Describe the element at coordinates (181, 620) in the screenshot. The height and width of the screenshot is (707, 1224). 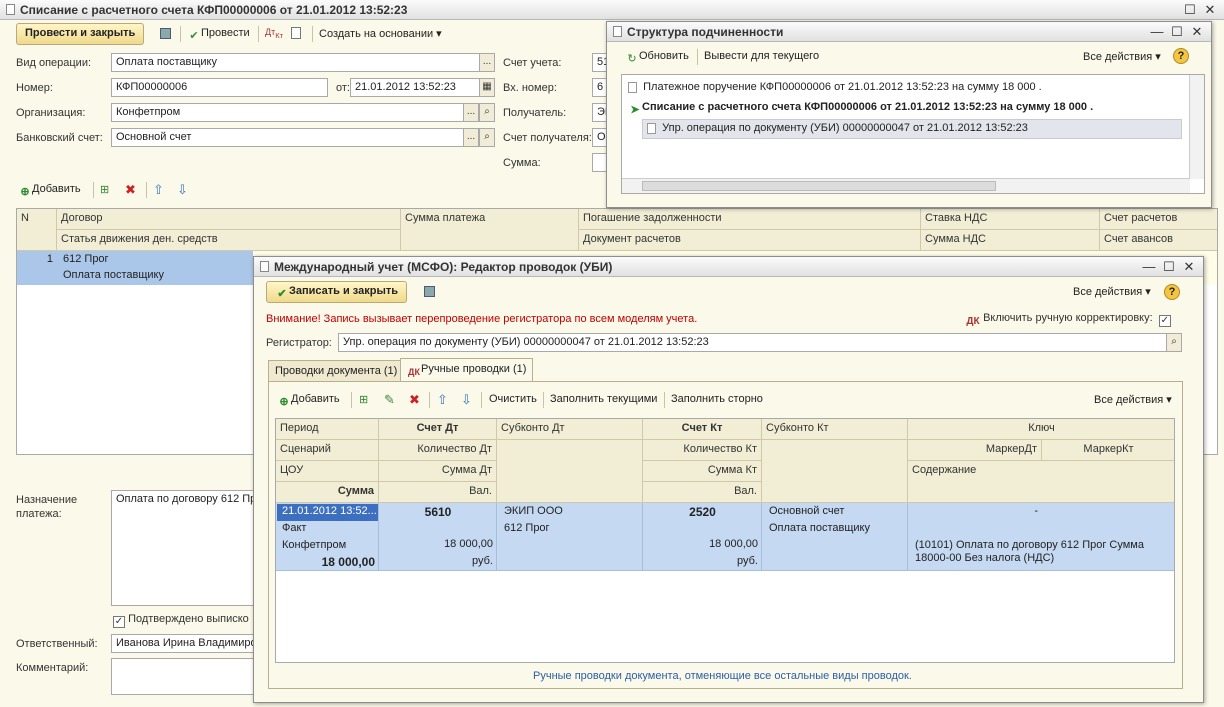
I see `confirmed-checkbox: ✓ Подтверждено выписко` at that location.